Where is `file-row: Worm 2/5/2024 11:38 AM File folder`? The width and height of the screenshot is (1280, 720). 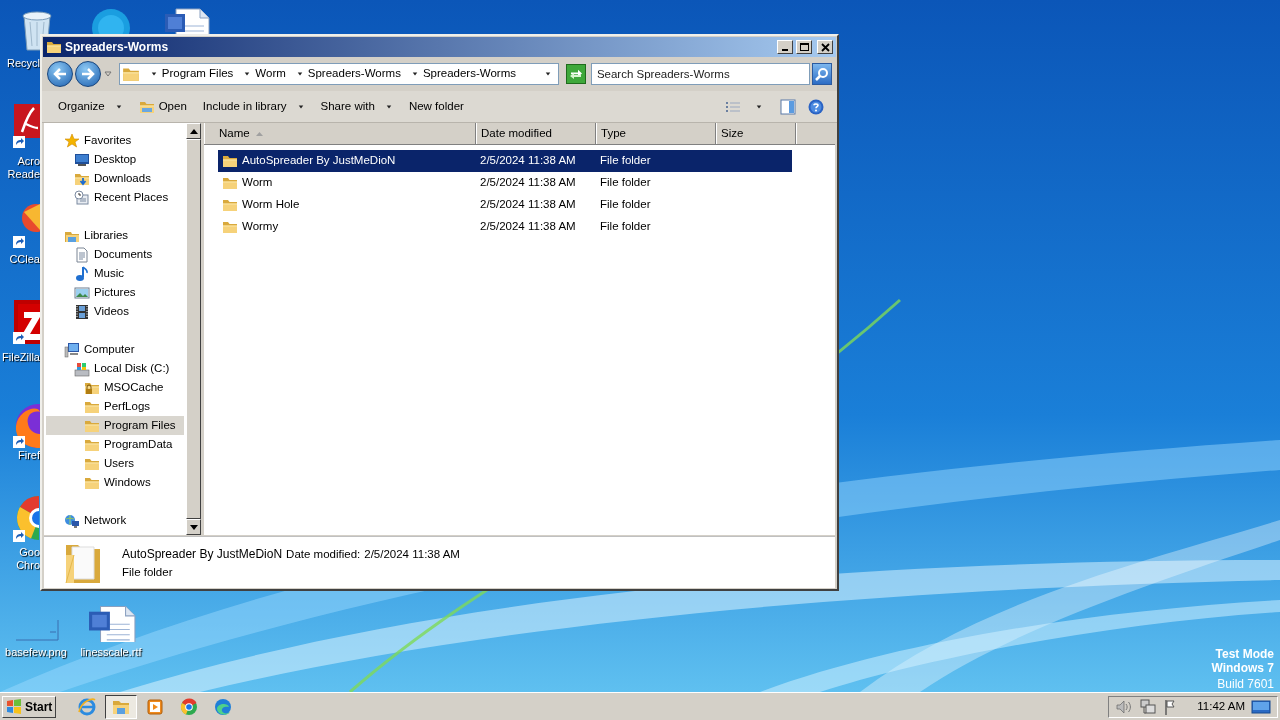 file-row: Worm 2/5/2024 11:38 AM File folder is located at coordinates (505, 183).